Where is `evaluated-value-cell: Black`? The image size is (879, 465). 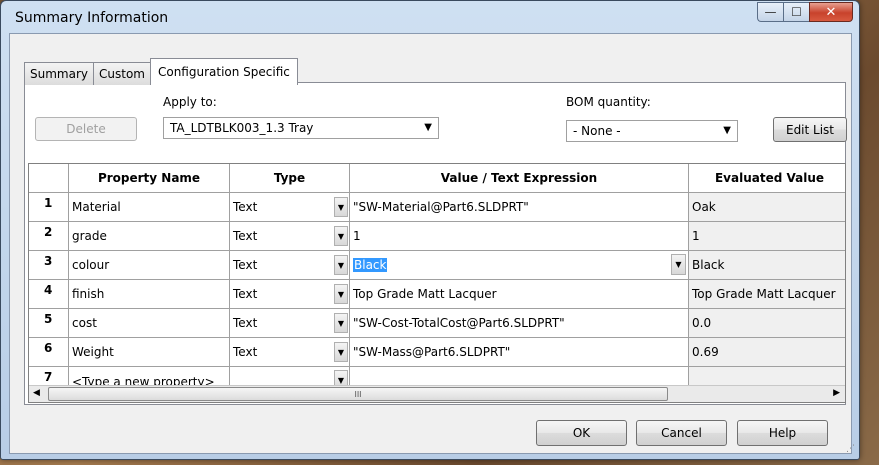
evaluated-value-cell: Black is located at coordinates (767, 265).